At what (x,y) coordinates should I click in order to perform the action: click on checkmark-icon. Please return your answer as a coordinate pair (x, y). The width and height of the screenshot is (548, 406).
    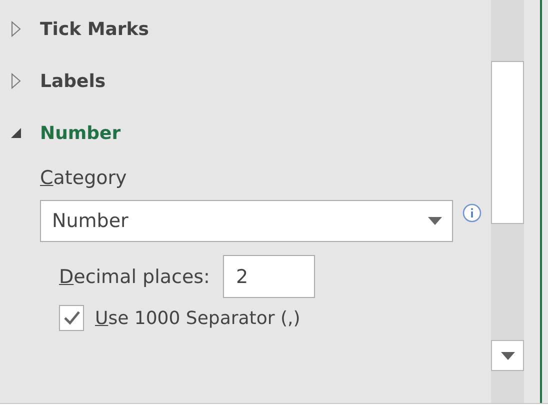
    Looking at the image, I should click on (71, 318).